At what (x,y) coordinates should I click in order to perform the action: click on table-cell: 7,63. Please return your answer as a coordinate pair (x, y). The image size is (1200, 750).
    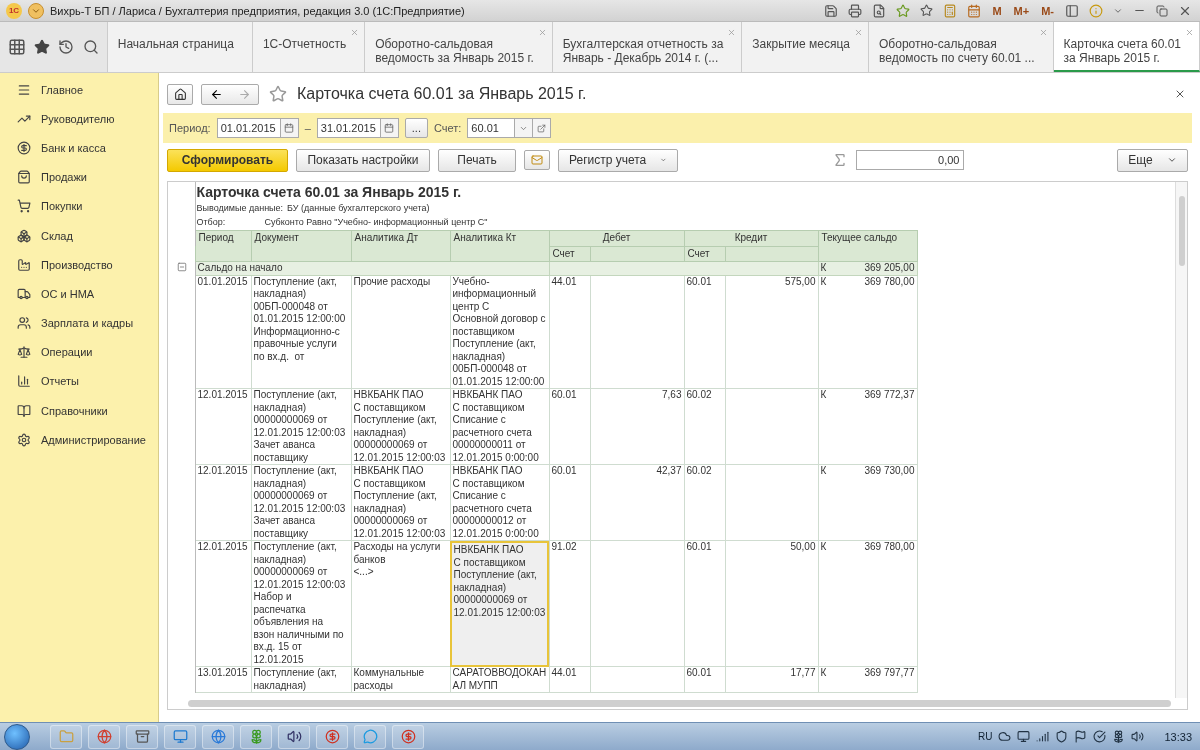
    Looking at the image, I should click on (637, 426).